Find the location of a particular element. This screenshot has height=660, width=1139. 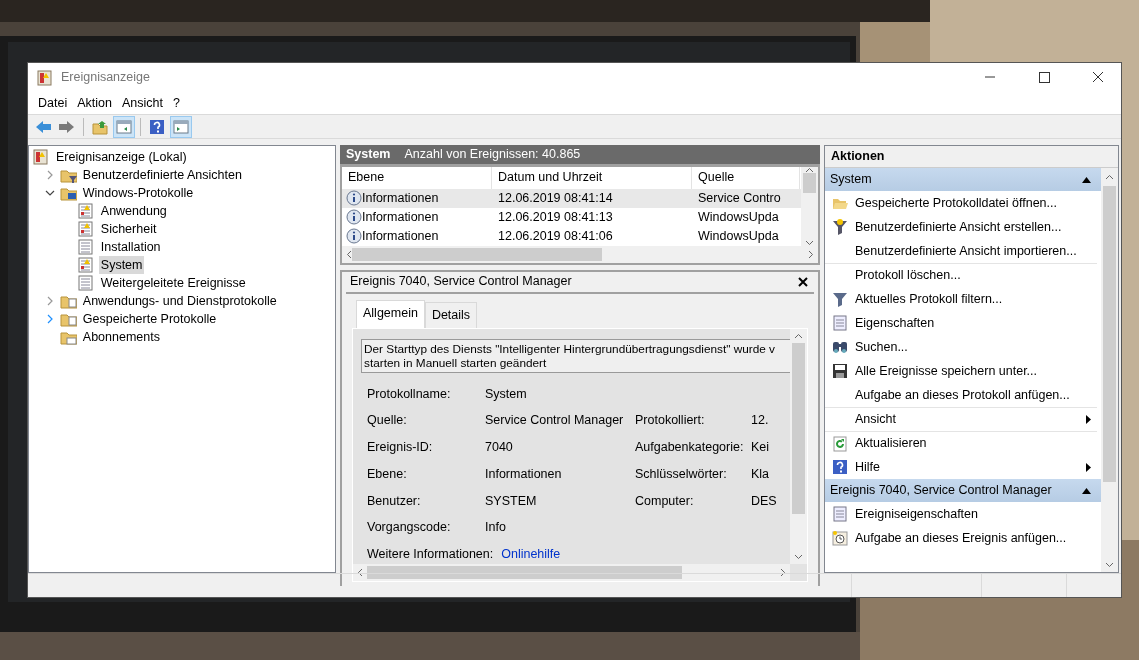

table-cell: 12.06.2019 08:41:14 is located at coordinates (555, 197).